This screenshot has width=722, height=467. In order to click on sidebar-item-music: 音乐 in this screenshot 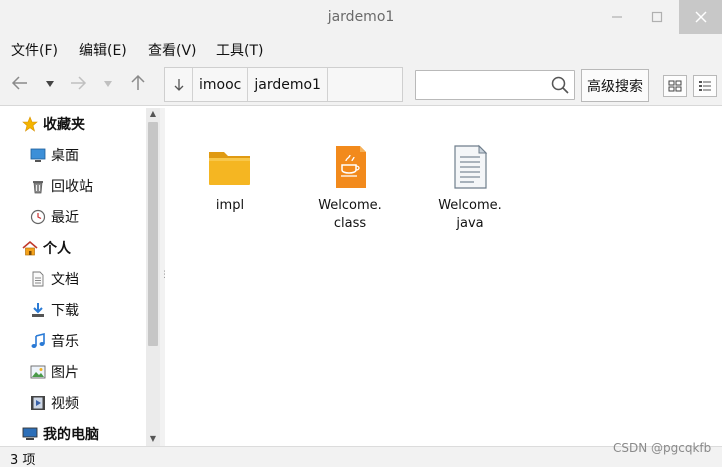, I will do `click(54, 341)`.